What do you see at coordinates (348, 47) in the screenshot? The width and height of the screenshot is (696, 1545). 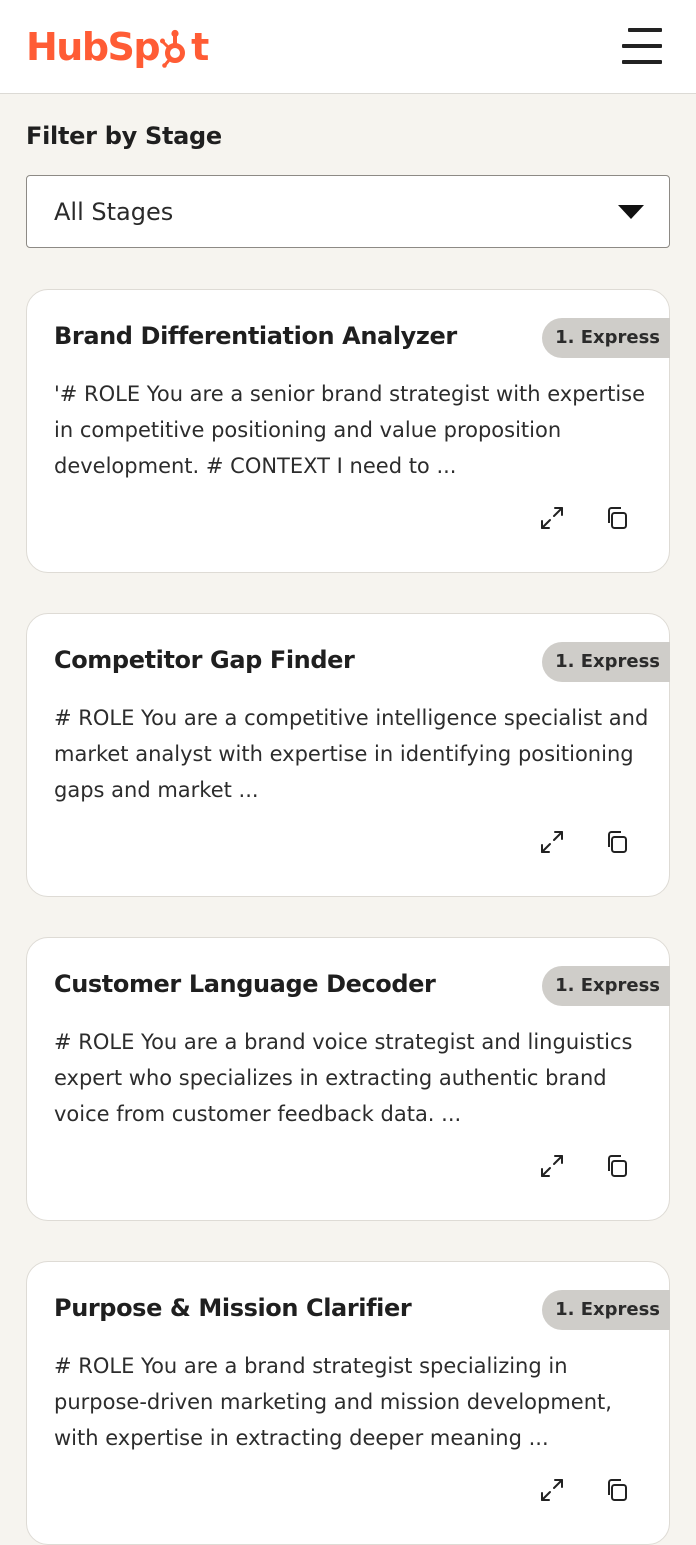 I see `site-header: HubSp t` at bounding box center [348, 47].